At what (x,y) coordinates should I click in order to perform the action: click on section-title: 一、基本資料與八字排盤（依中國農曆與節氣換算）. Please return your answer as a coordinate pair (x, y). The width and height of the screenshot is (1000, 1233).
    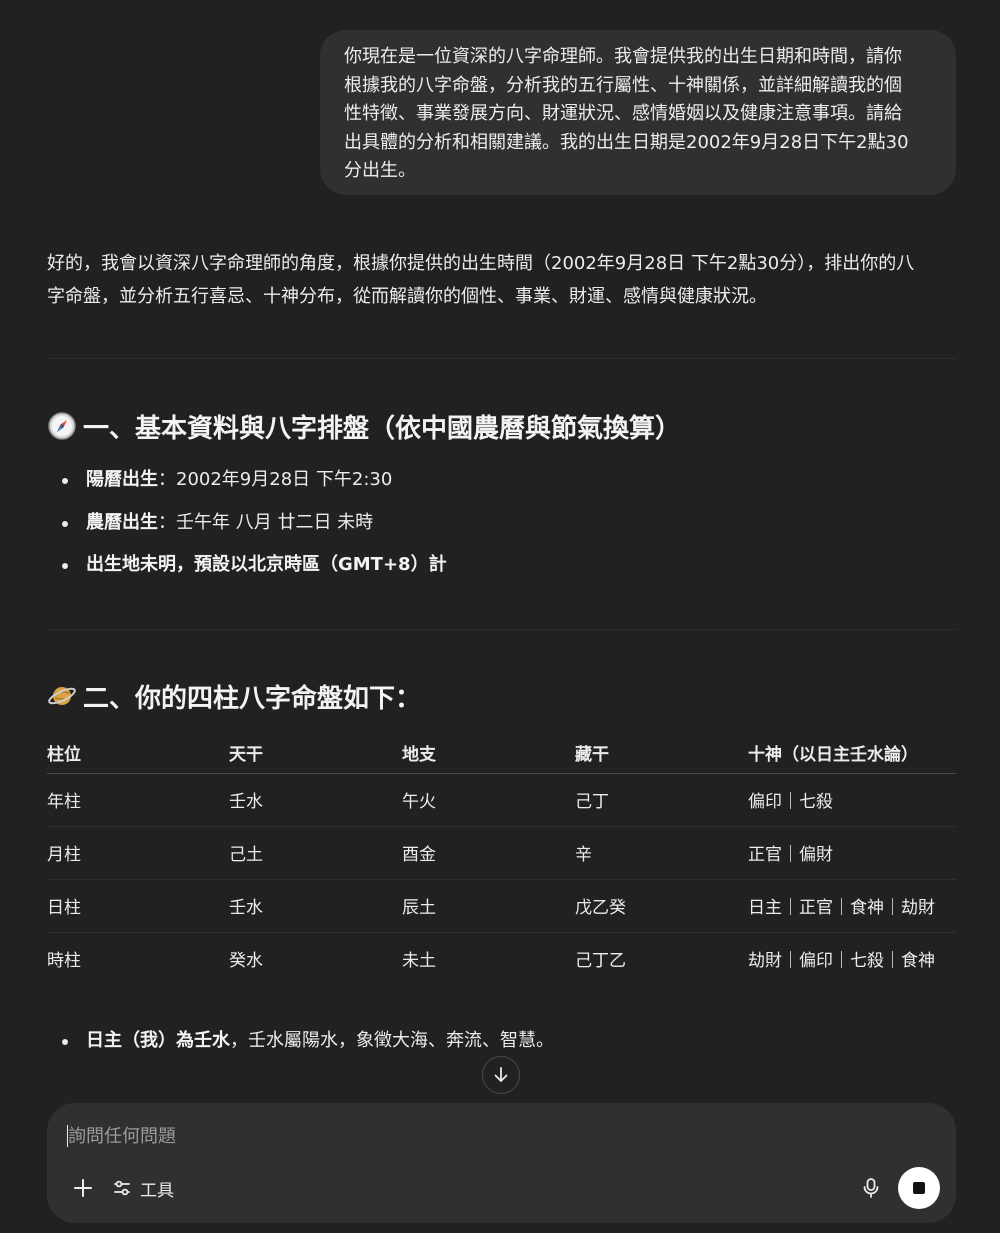
    Looking at the image, I should click on (382, 428).